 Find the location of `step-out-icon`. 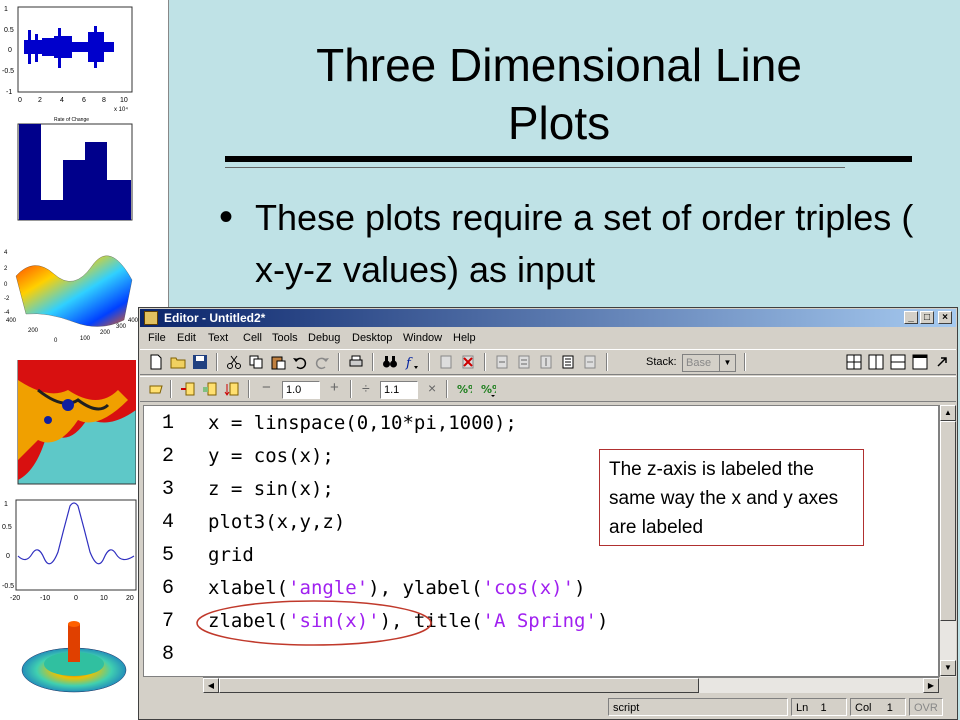

step-out-icon is located at coordinates (546, 362).